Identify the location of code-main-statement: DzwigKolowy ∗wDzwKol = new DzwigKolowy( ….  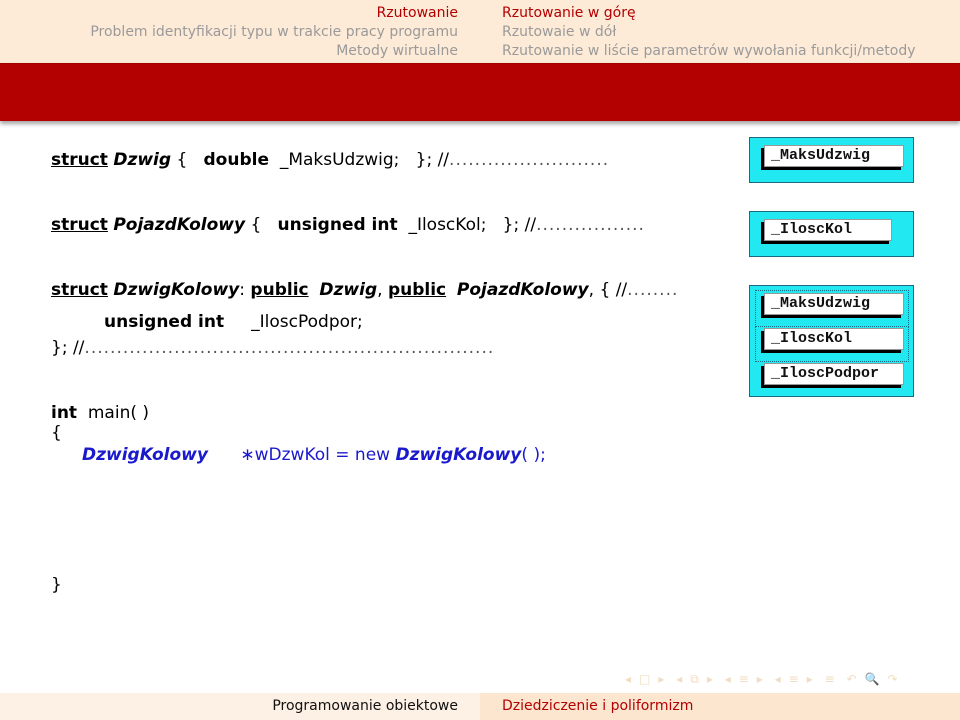
(314, 455).